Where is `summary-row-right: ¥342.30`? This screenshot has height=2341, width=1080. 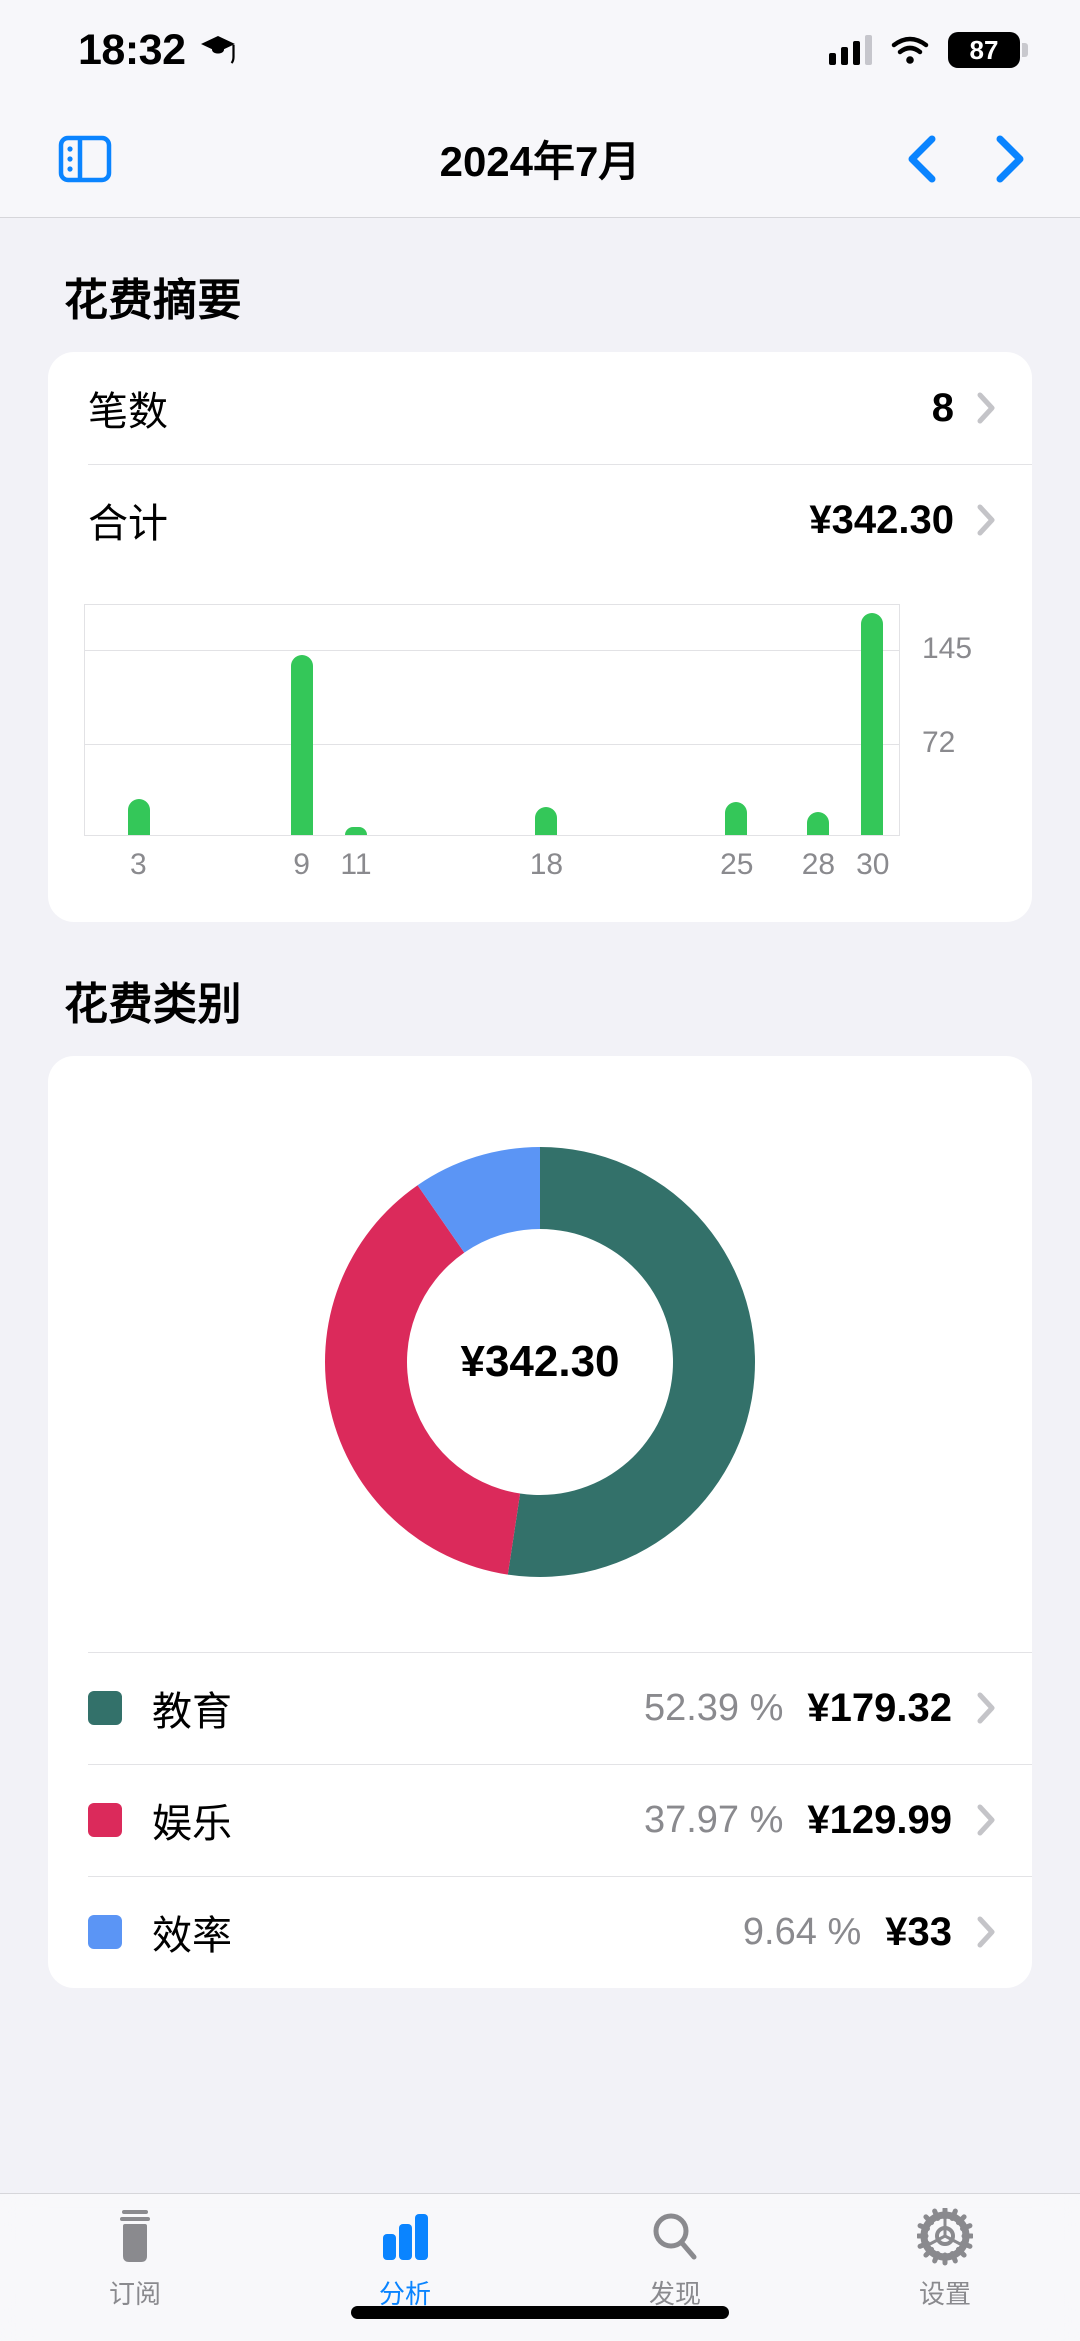
summary-row-right: ¥342.30 is located at coordinates (902, 520).